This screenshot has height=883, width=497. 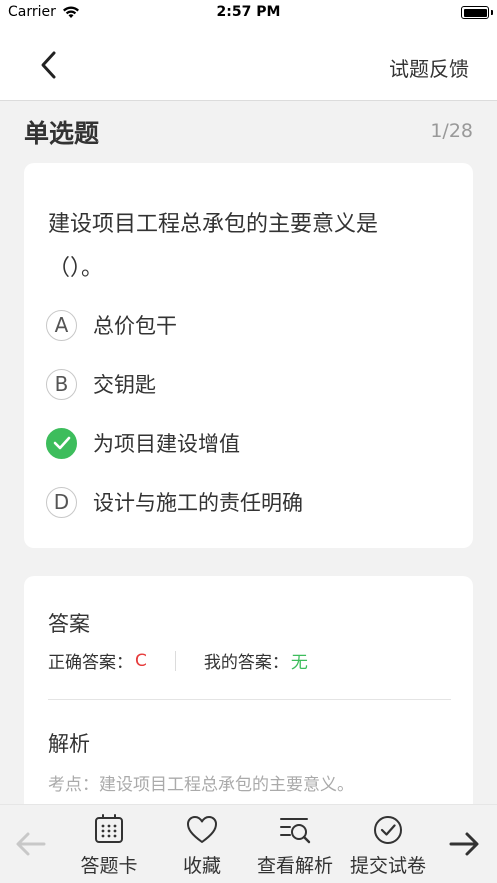 I want to click on option-c: 为项目建设增值, so click(x=246, y=443).